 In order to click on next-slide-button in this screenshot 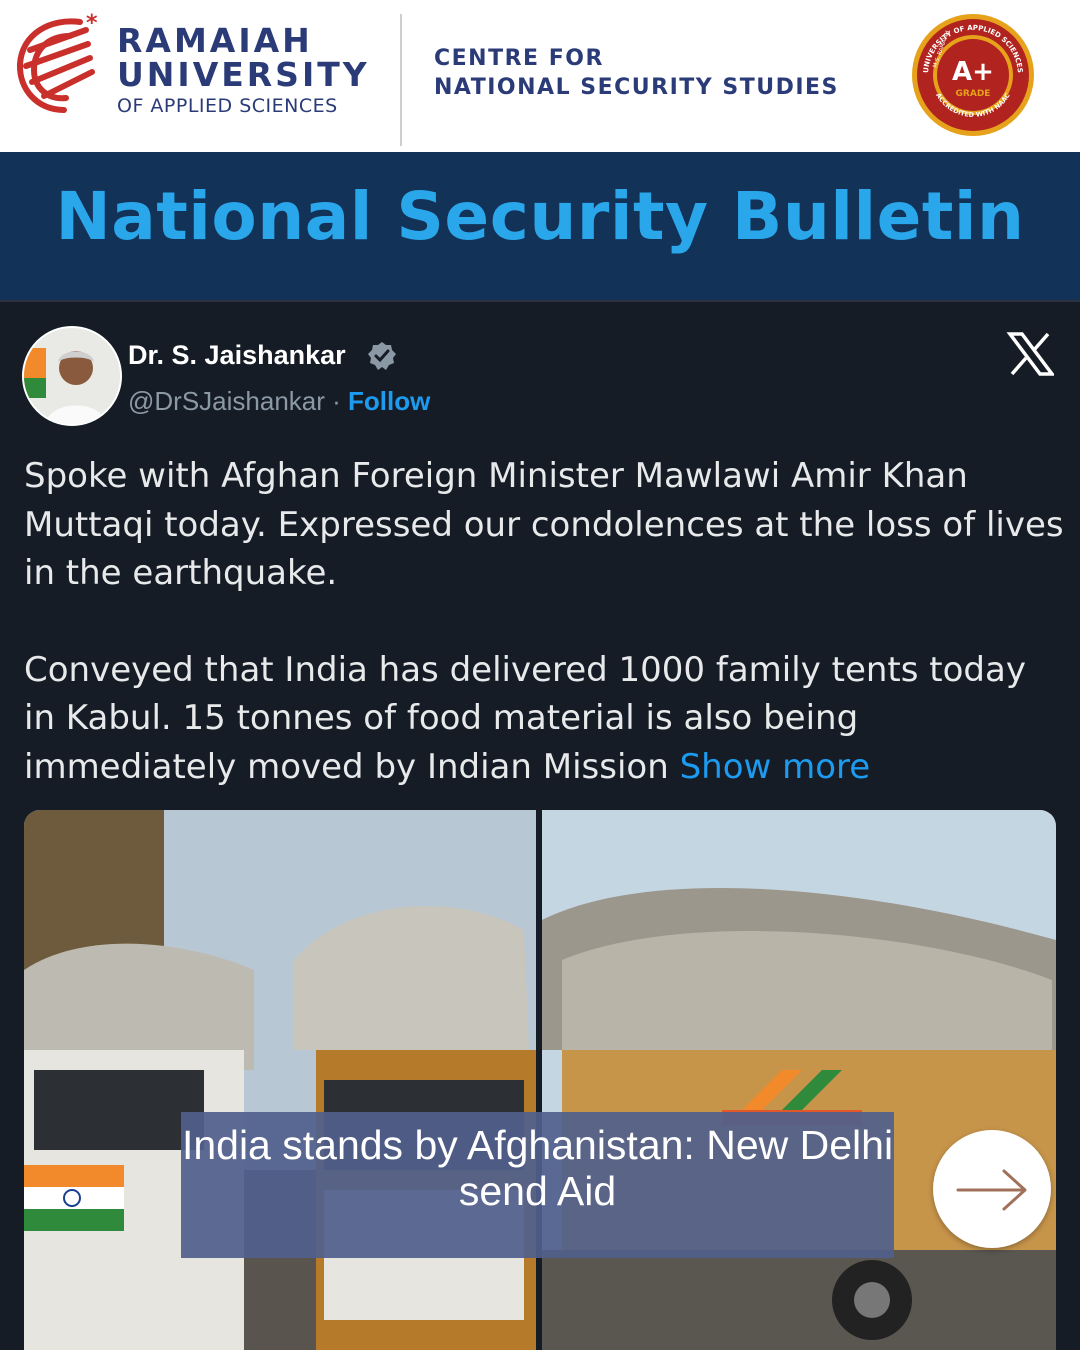, I will do `click(992, 1189)`.